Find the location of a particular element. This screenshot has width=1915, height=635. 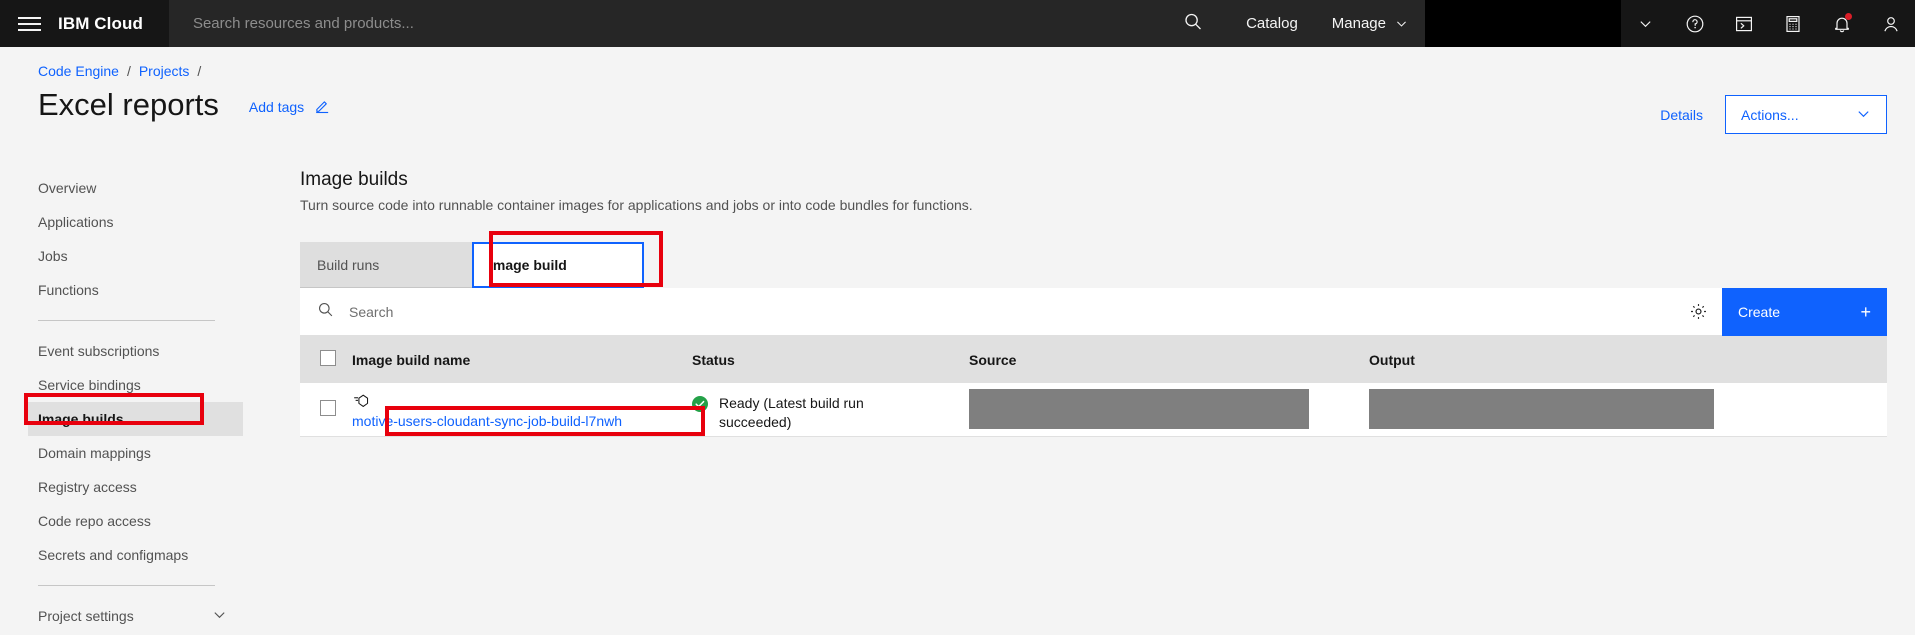

add-tags-label: Add tags is located at coordinates (276, 107).